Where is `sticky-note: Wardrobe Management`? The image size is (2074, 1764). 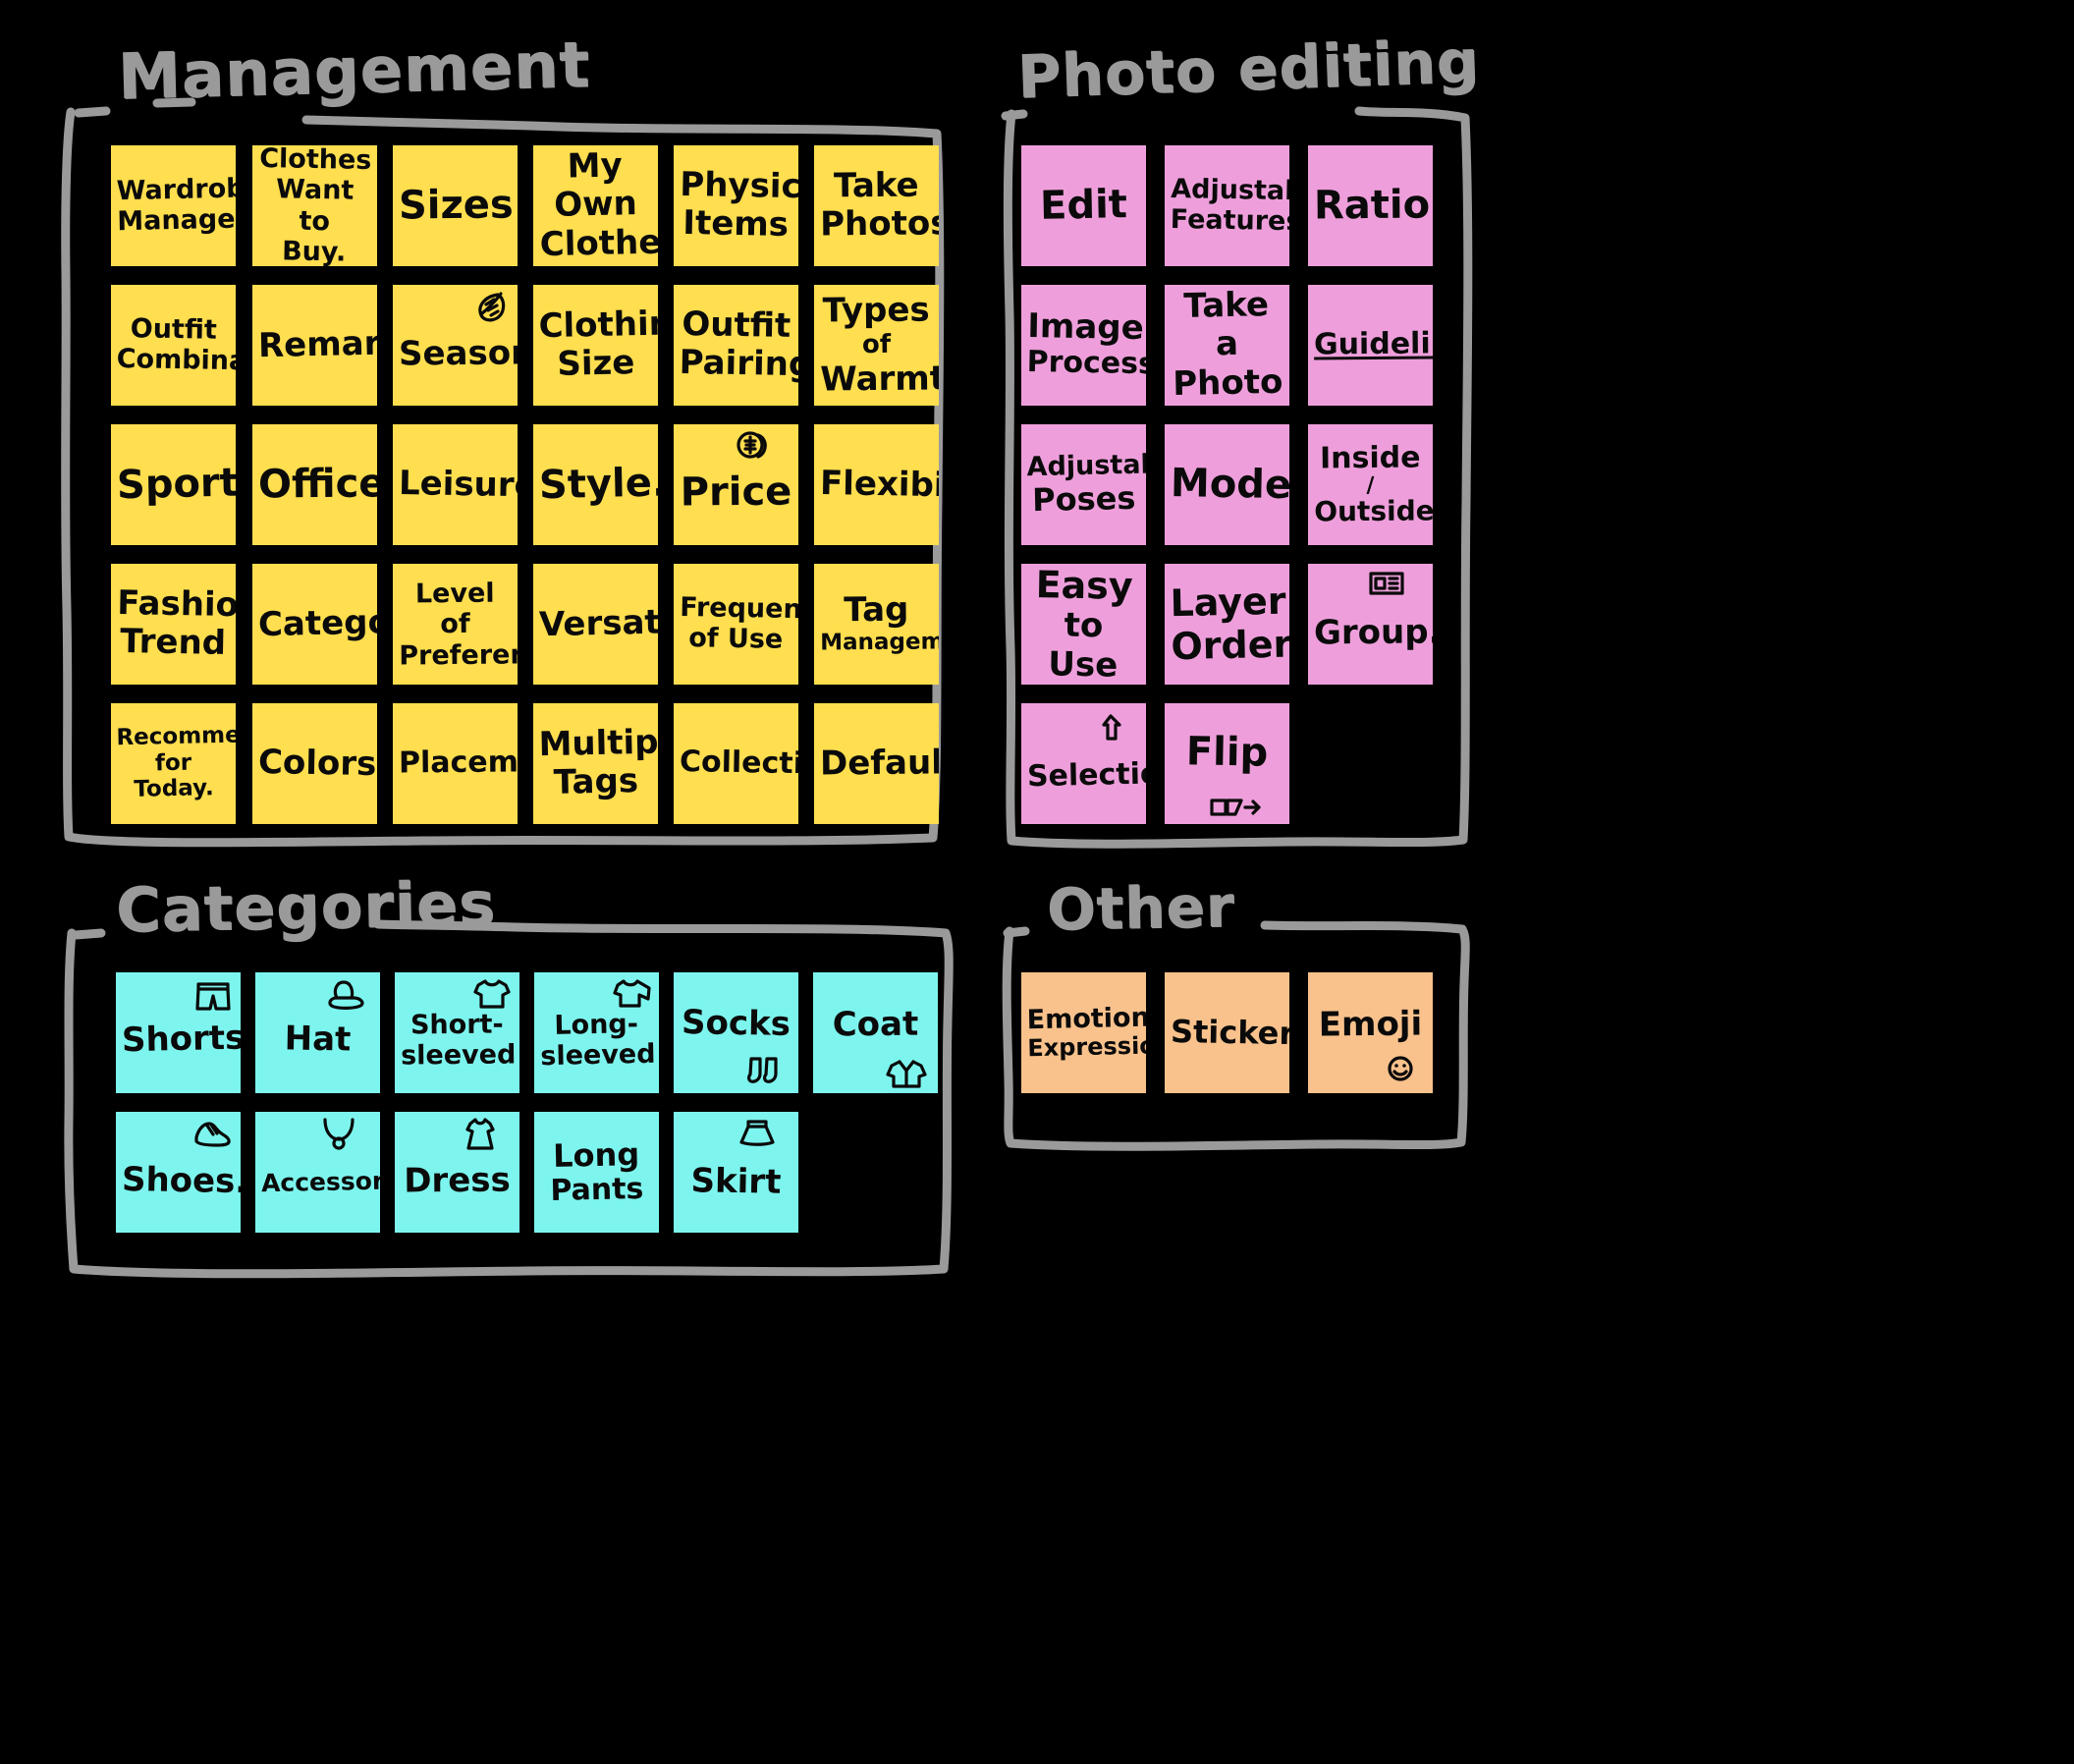
sticky-note: Wardrobe Management is located at coordinates (174, 206).